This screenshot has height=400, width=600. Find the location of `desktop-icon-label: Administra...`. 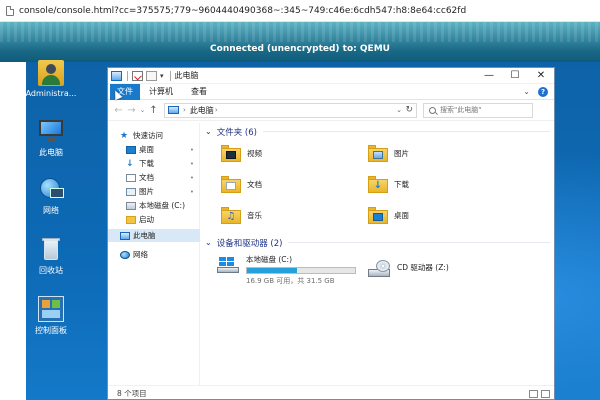

desktop-icon-label: Administra... is located at coordinates (51, 93).